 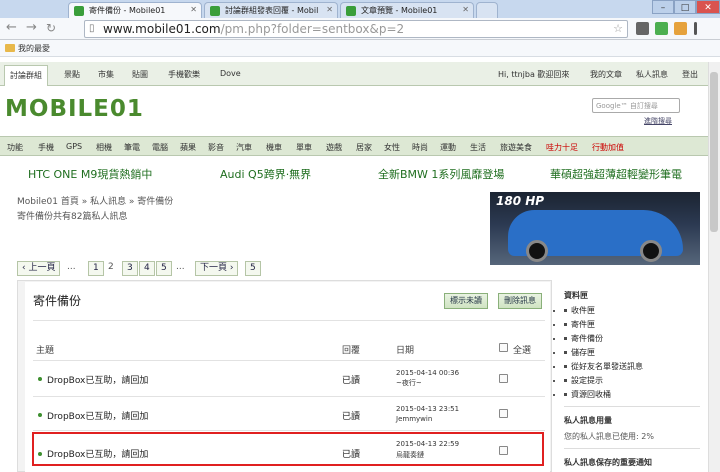 I want to click on category-item: 生活, so click(x=478, y=147).